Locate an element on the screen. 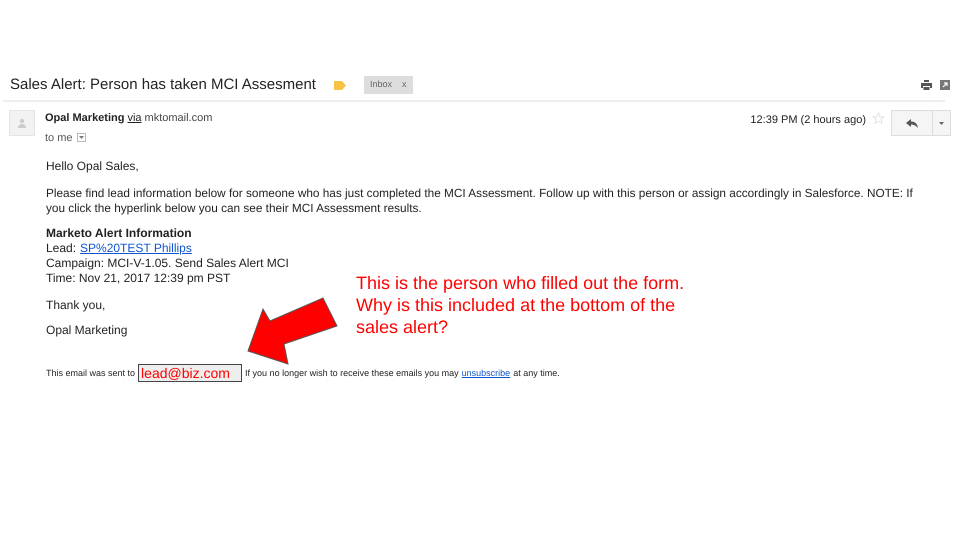 Image resolution: width=960 pixels, height=540 pixels. lead-label: Lead: is located at coordinates (61, 248).